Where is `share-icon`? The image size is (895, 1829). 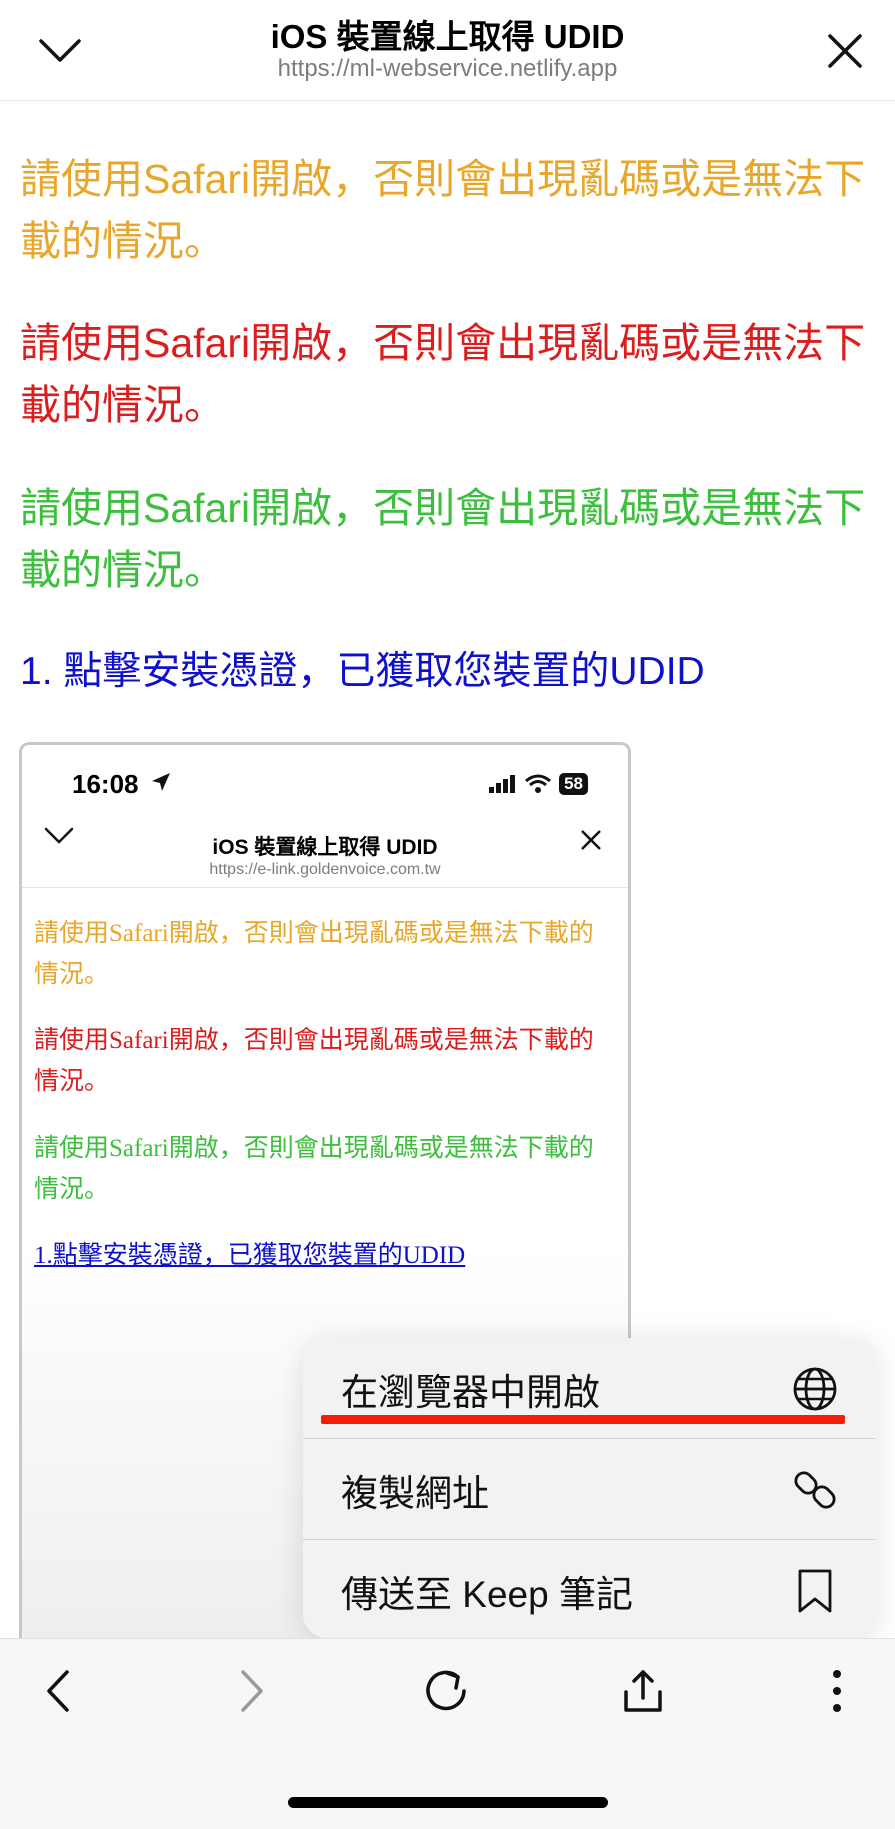
share-icon is located at coordinates (643, 1691).